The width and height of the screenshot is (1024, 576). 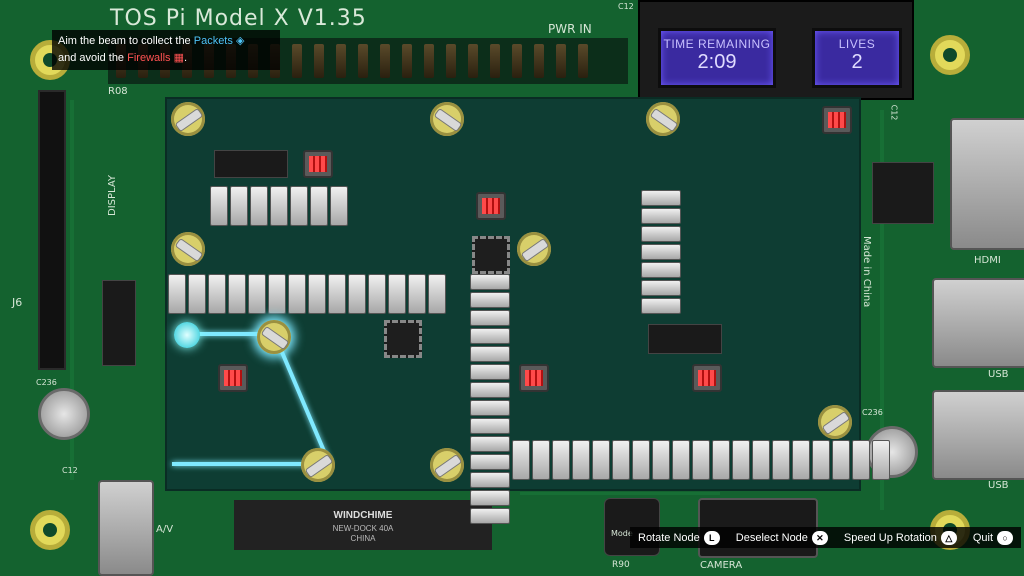 I want to click on control-label: Quit, so click(x=983, y=537).